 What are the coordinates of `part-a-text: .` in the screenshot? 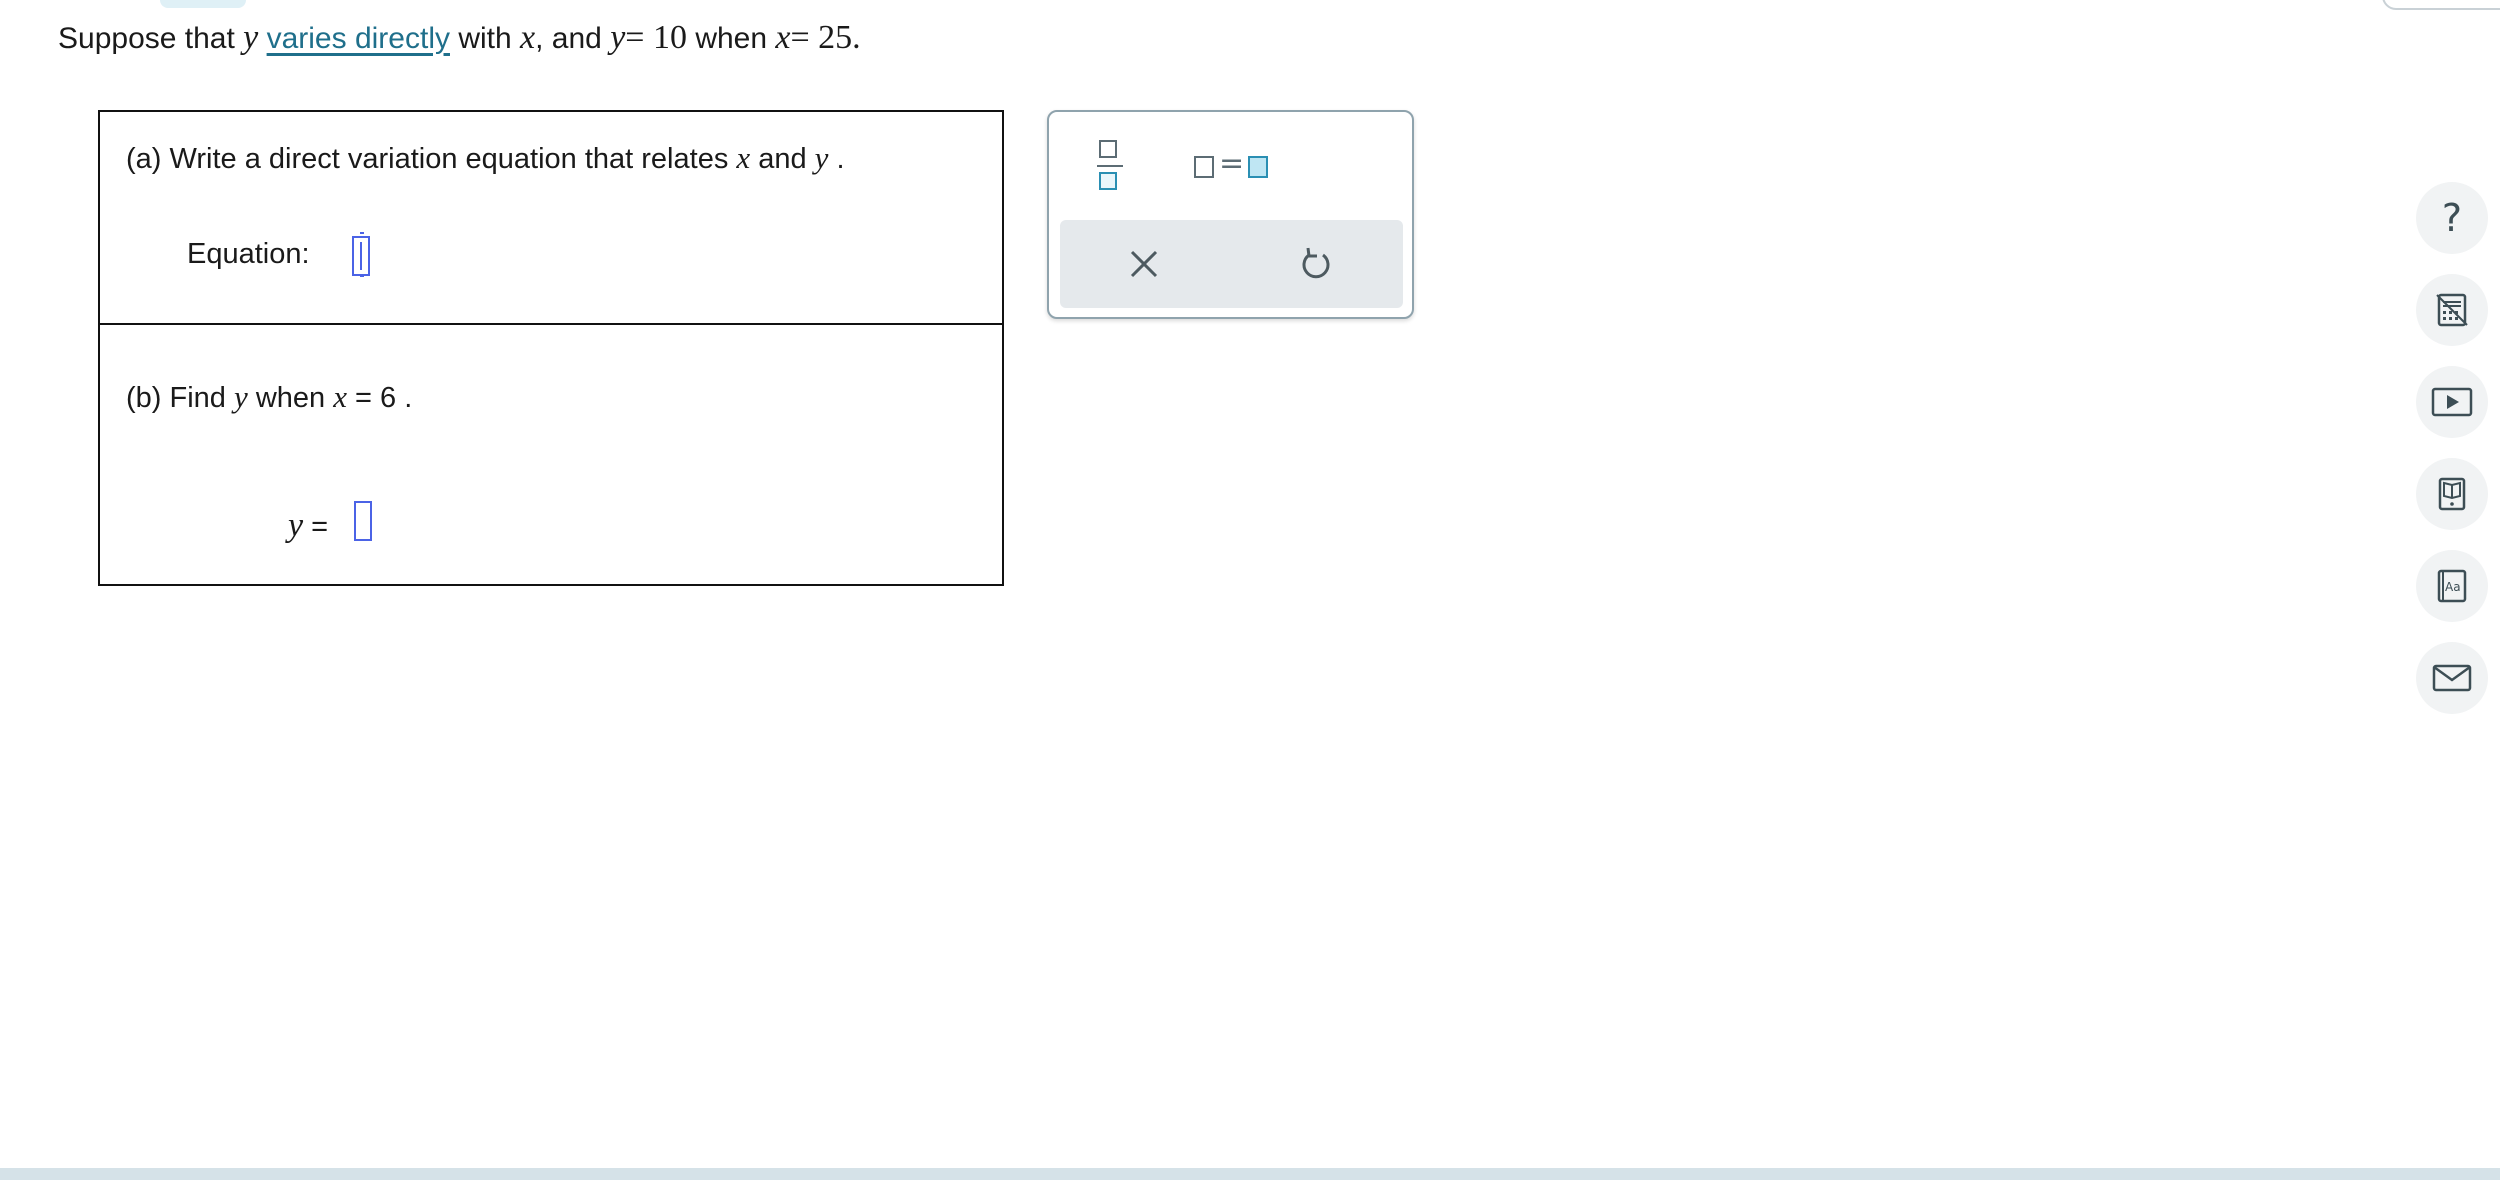 It's located at (840, 159).